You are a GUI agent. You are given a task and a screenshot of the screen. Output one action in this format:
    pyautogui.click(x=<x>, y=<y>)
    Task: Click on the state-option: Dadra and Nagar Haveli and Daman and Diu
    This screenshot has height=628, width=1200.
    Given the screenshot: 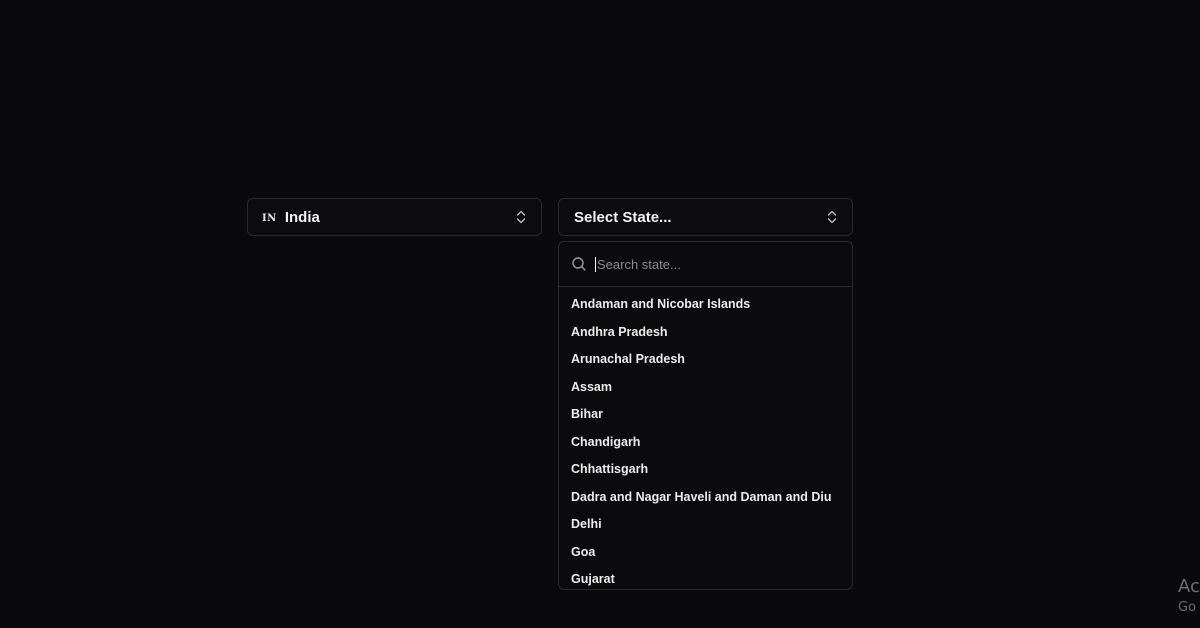 What is the action you would take?
    pyautogui.click(x=705, y=498)
    